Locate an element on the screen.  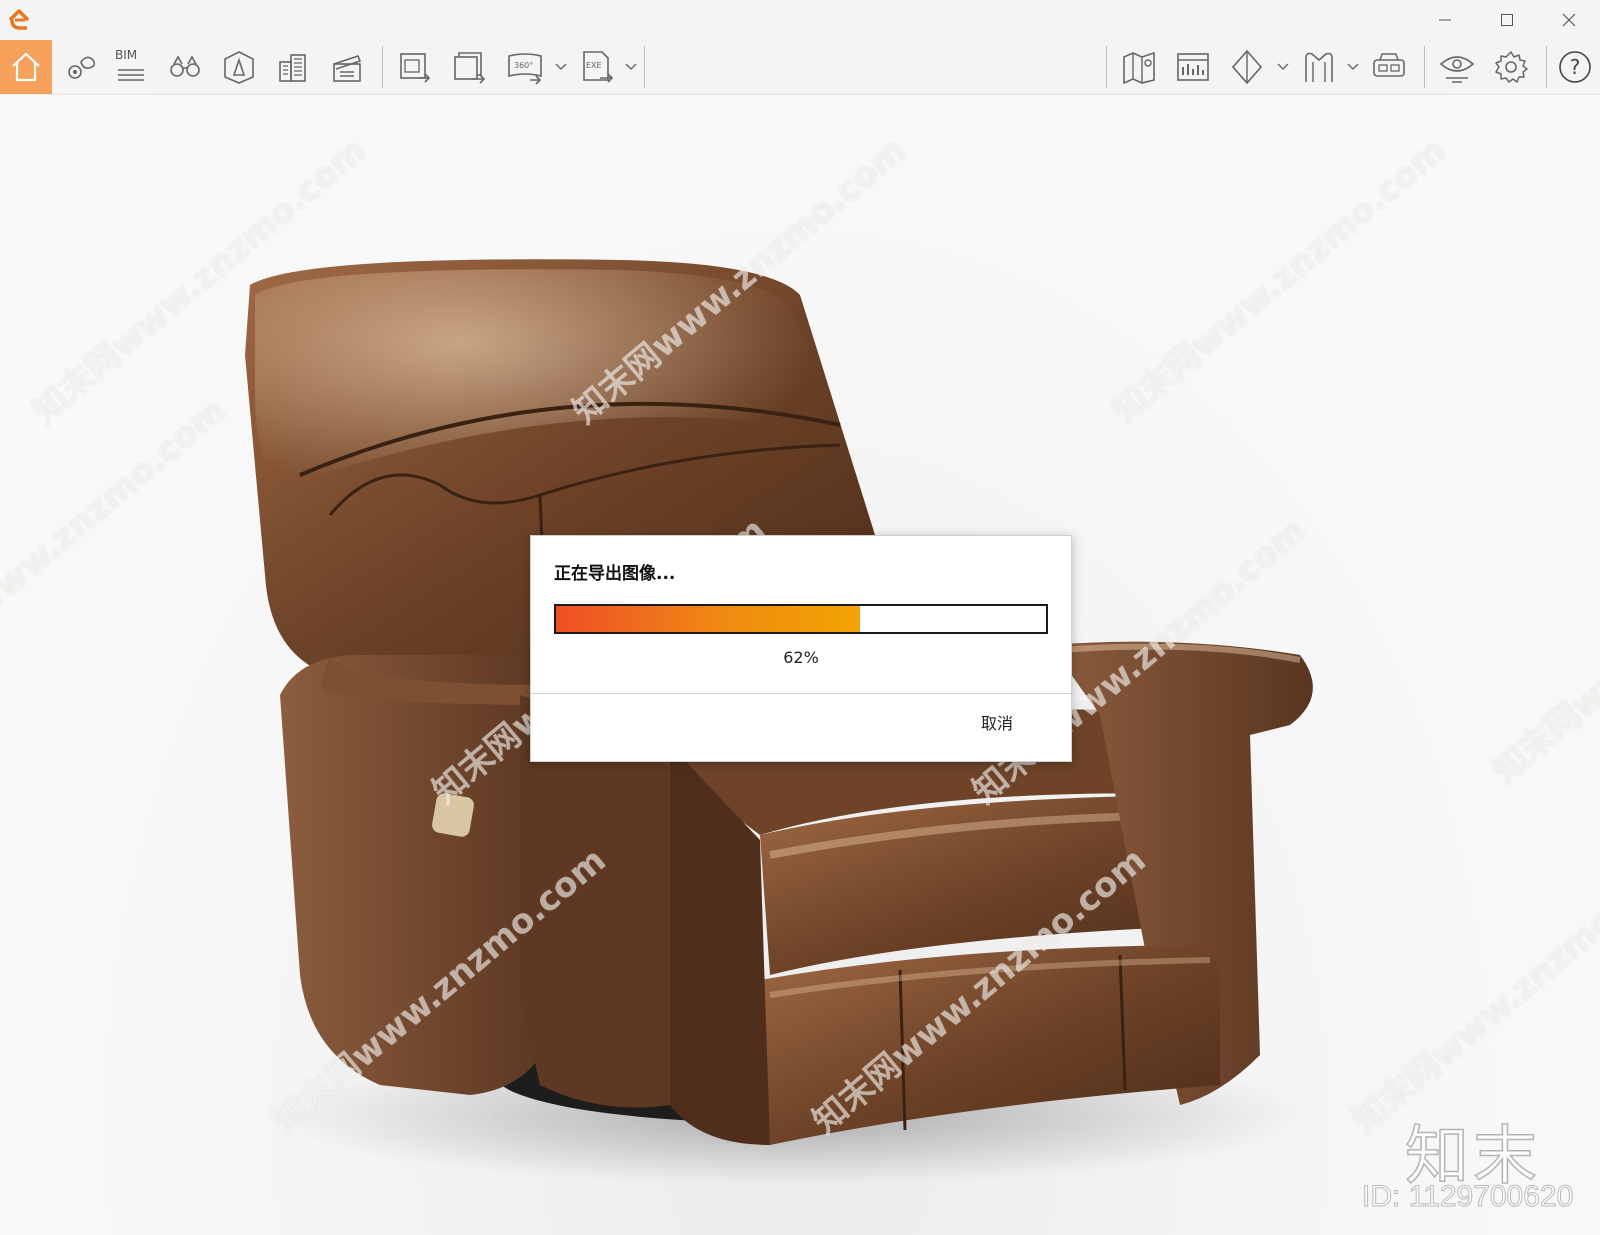
map-button is located at coordinates (1139, 67).